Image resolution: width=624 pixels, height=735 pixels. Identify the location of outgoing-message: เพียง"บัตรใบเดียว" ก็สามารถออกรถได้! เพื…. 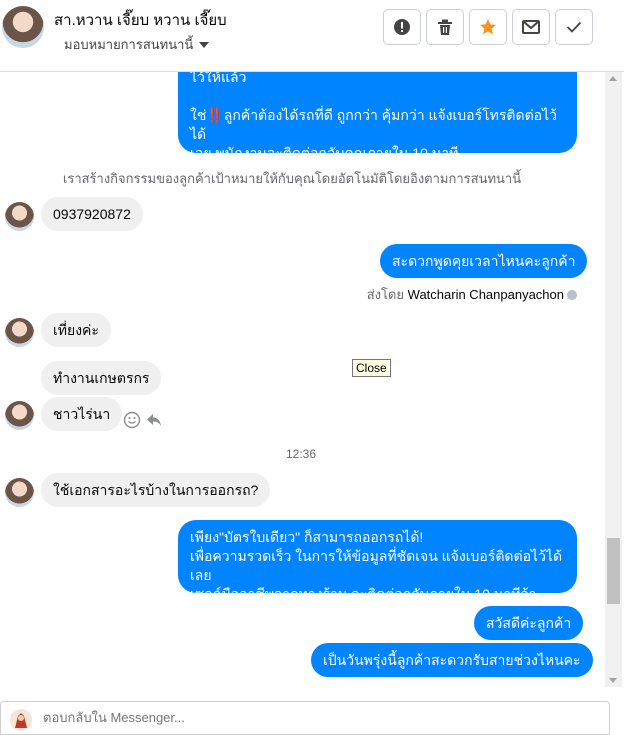
(377, 561).